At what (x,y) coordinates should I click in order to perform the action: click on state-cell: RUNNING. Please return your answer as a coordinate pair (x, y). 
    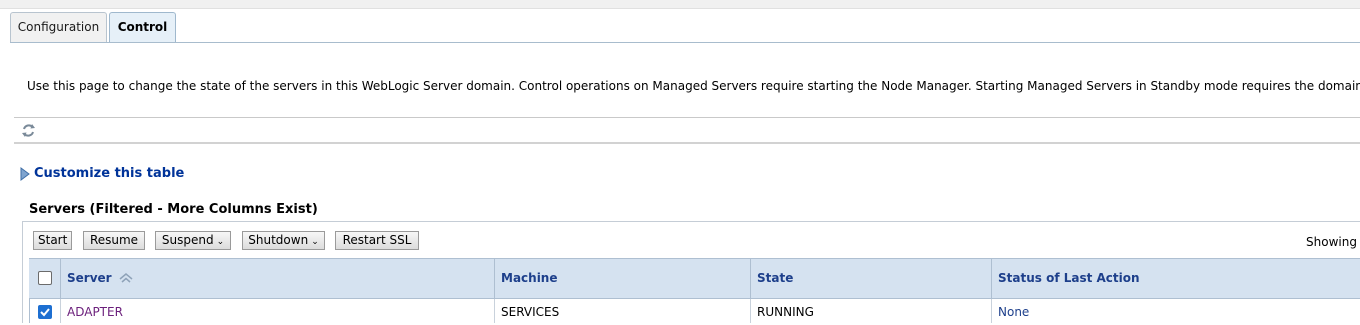
    Looking at the image, I should click on (871, 311).